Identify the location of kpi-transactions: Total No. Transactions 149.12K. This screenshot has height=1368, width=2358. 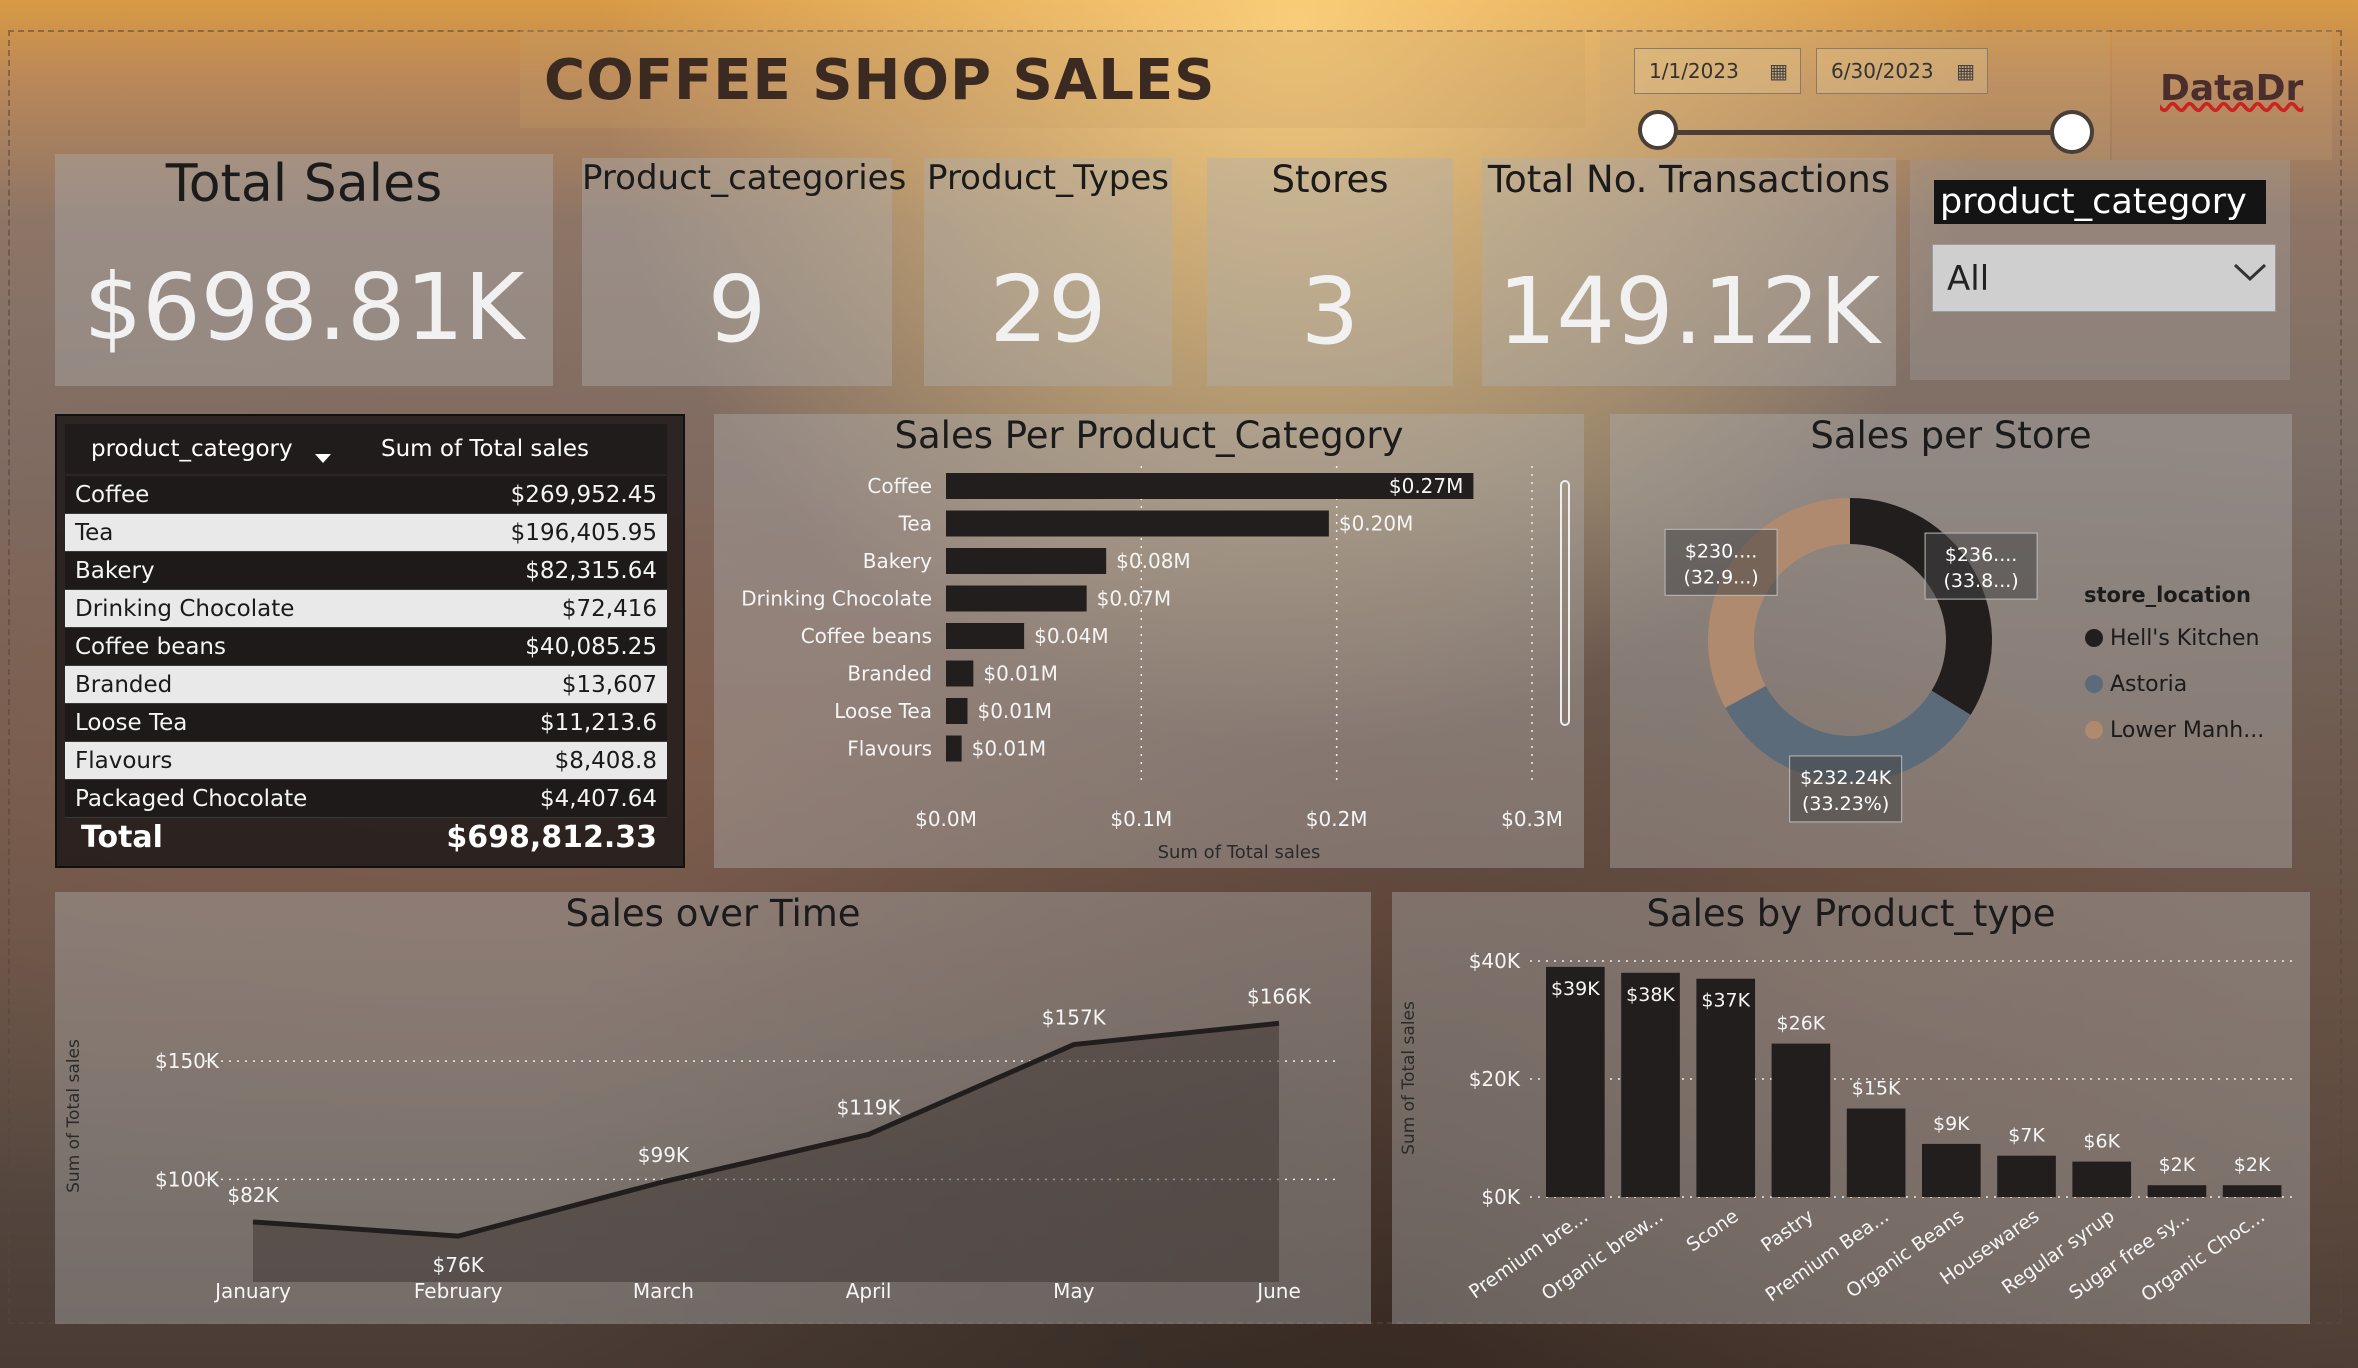
(1689, 272).